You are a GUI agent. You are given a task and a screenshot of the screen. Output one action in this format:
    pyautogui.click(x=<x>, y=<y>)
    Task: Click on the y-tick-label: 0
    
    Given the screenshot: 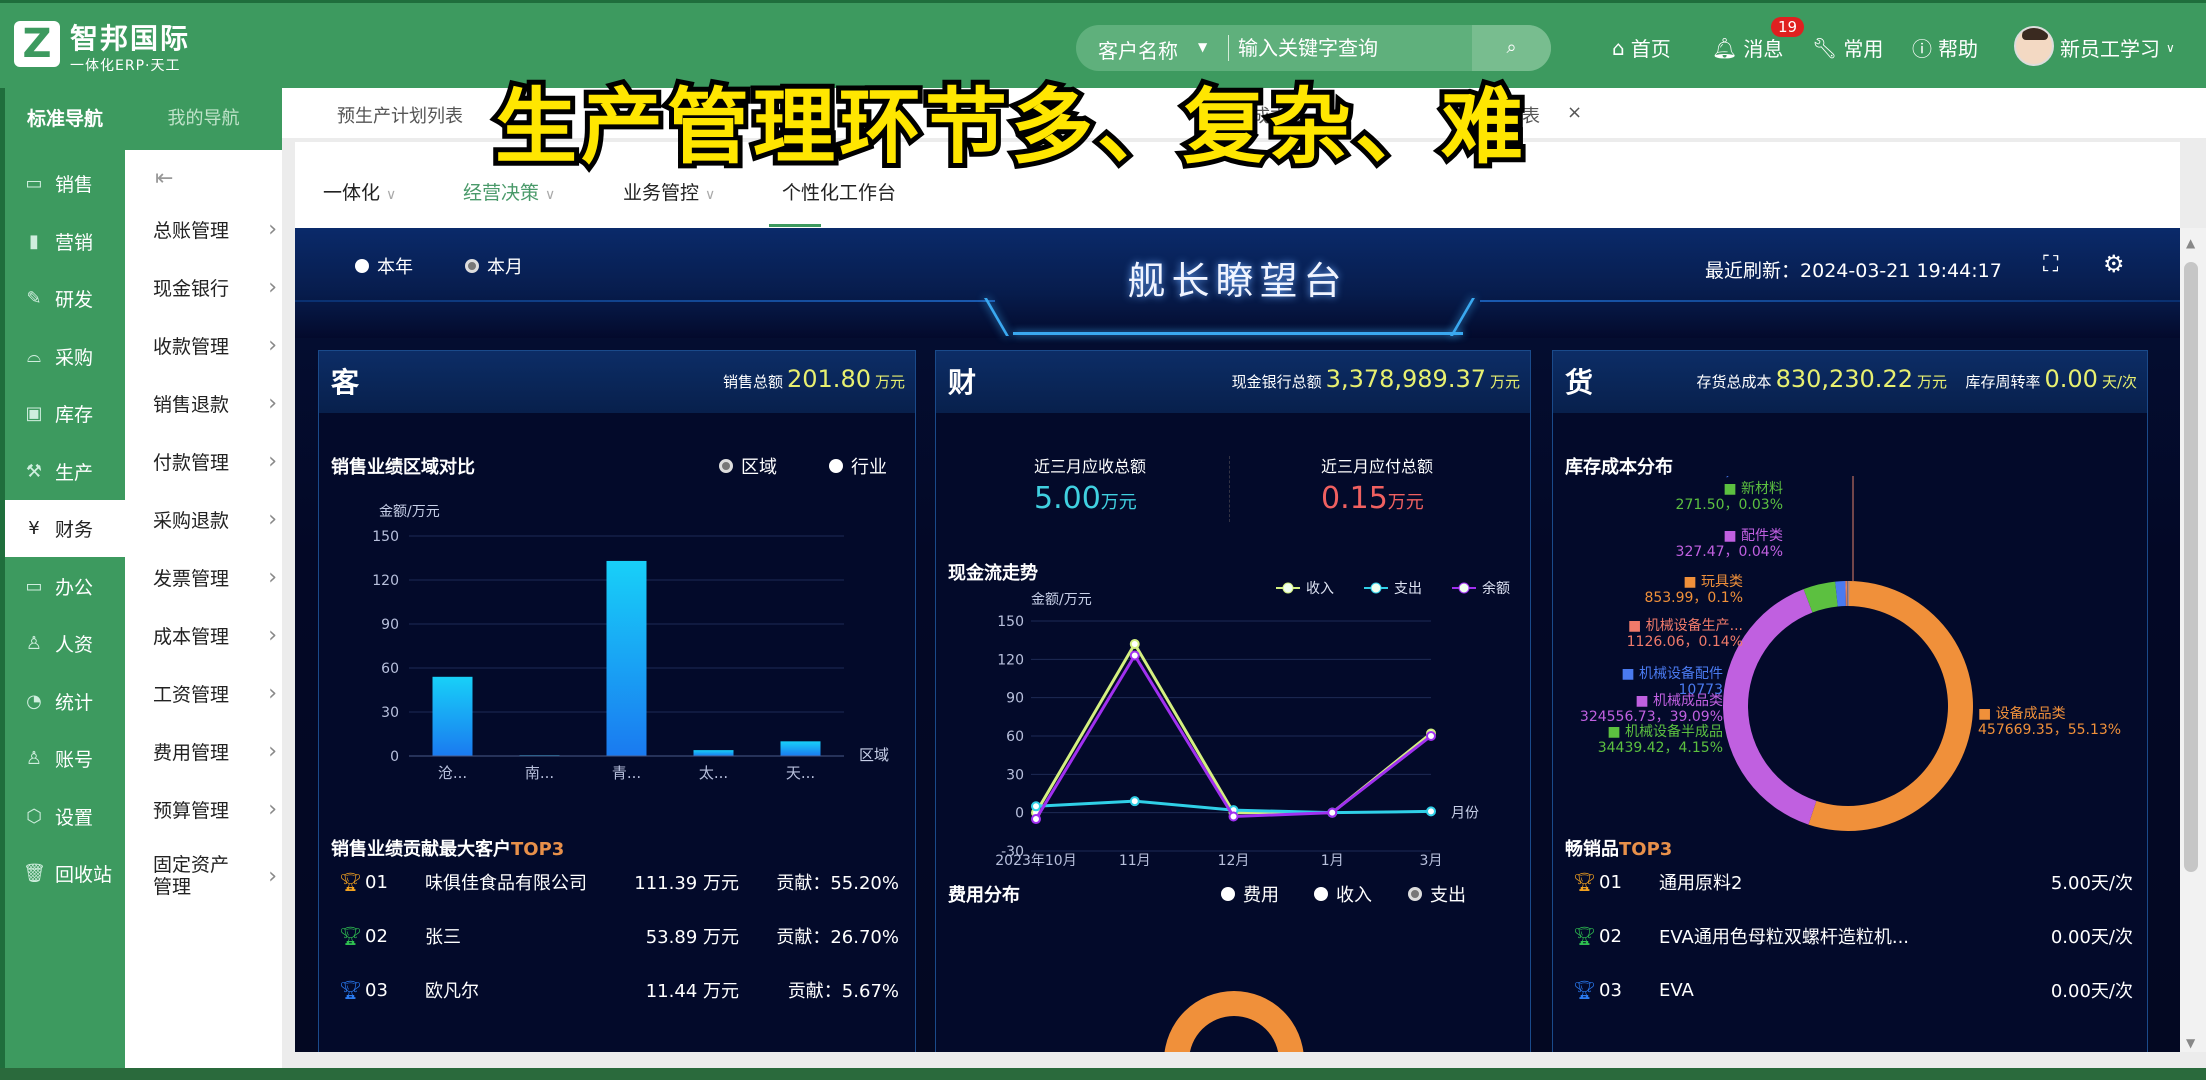 What is the action you would take?
    pyautogui.click(x=394, y=757)
    